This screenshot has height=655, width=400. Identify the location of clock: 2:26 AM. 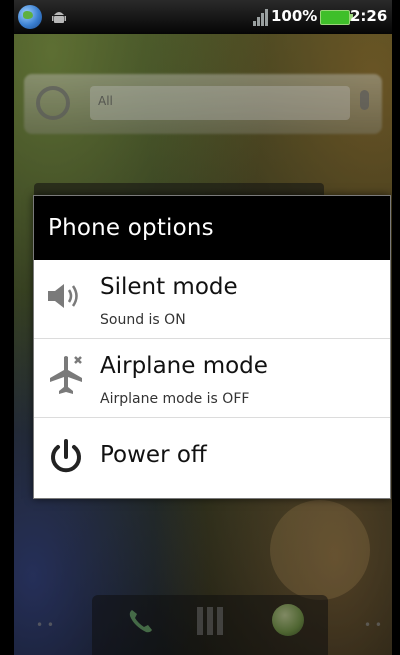
(371, 16).